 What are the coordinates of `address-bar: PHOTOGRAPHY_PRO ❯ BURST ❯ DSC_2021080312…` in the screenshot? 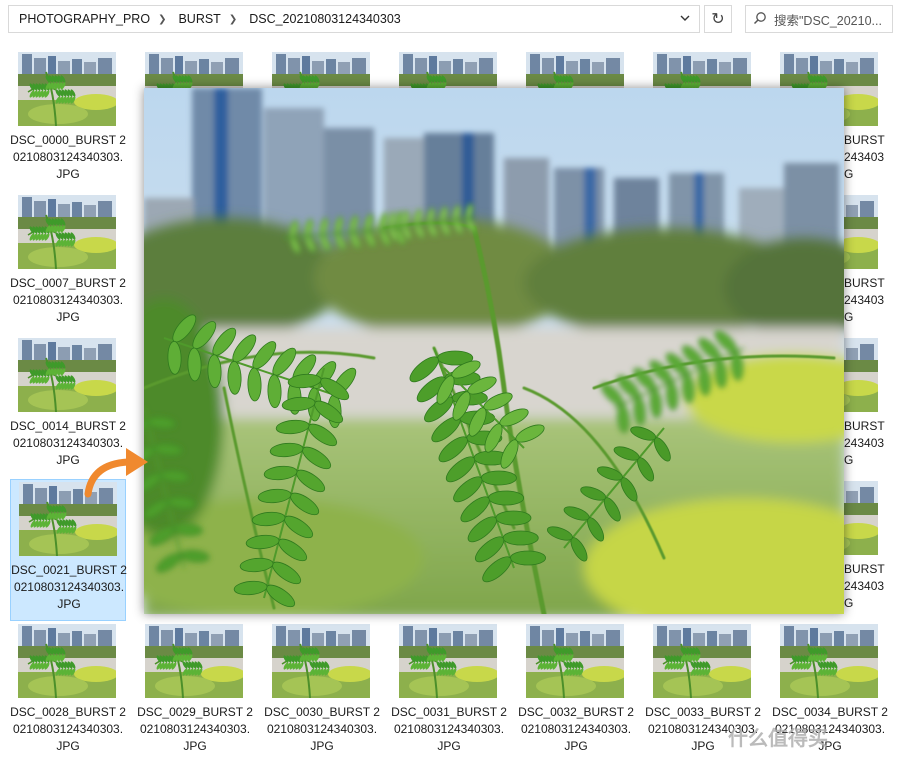 It's located at (354, 19).